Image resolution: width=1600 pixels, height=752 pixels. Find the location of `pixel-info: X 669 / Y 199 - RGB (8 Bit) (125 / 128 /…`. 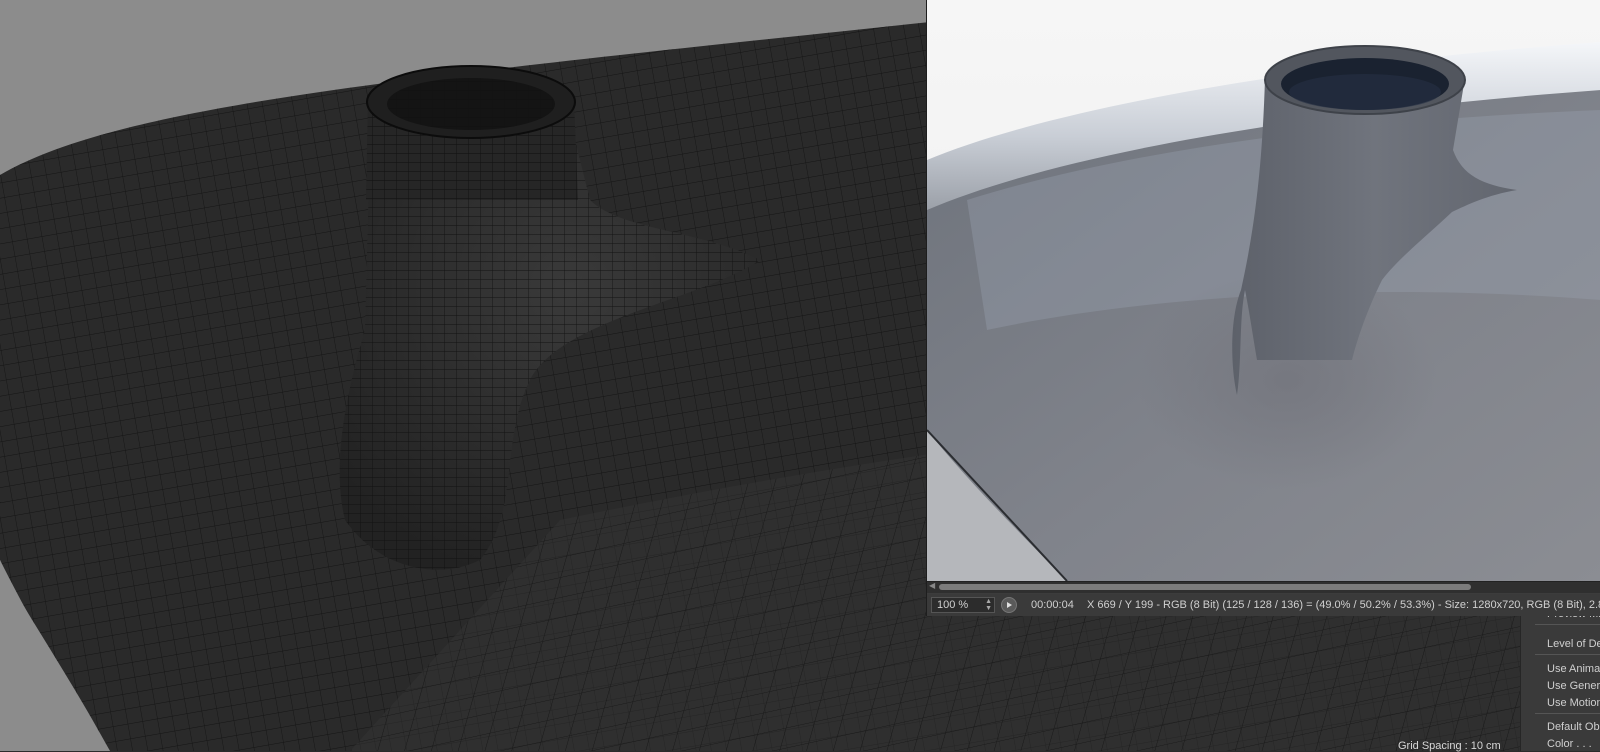

pixel-info: X 669 / Y 199 - RGB (8 Bit) (125 / 128 /… is located at coordinates (1343, 605).